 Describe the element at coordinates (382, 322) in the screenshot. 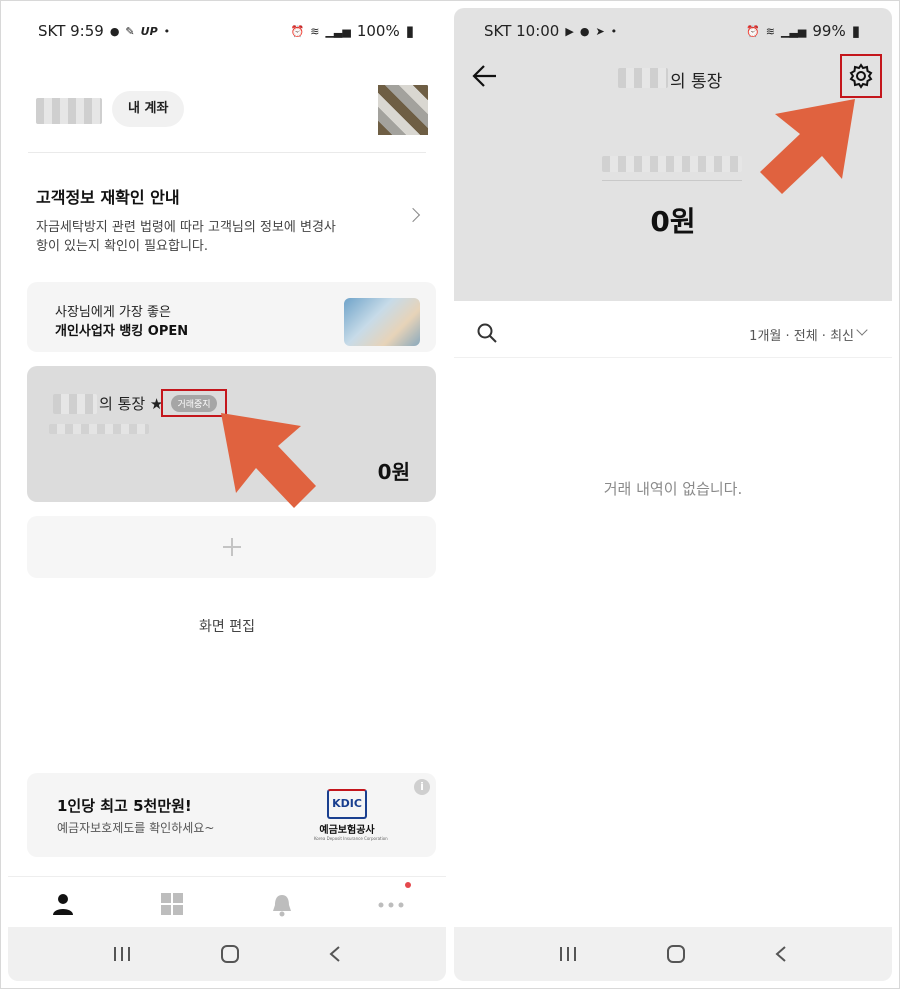

I see `promo-image` at that location.